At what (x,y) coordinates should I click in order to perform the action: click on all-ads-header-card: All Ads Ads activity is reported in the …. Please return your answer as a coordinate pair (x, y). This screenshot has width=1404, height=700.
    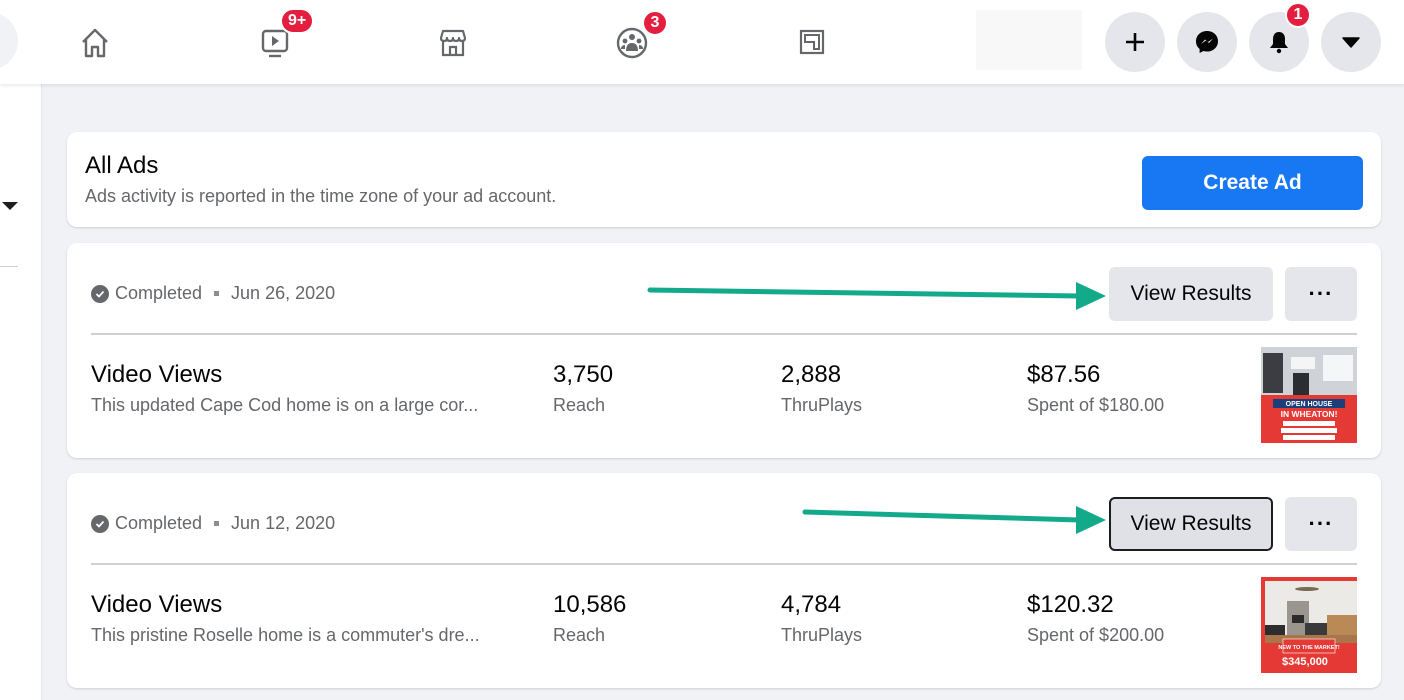
    Looking at the image, I should click on (724, 179).